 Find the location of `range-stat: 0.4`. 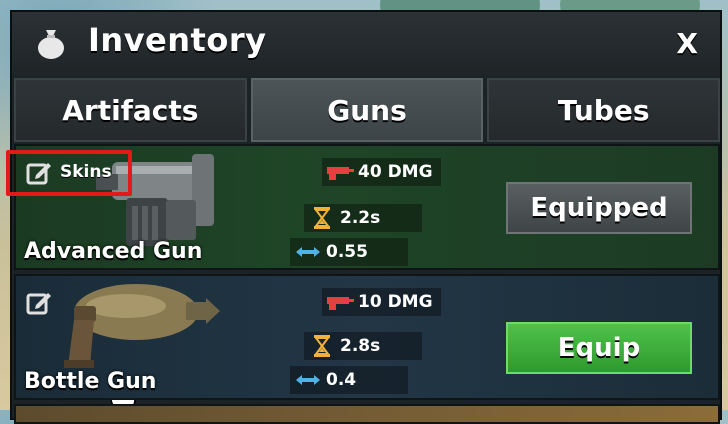

range-stat: 0.4 is located at coordinates (349, 380).